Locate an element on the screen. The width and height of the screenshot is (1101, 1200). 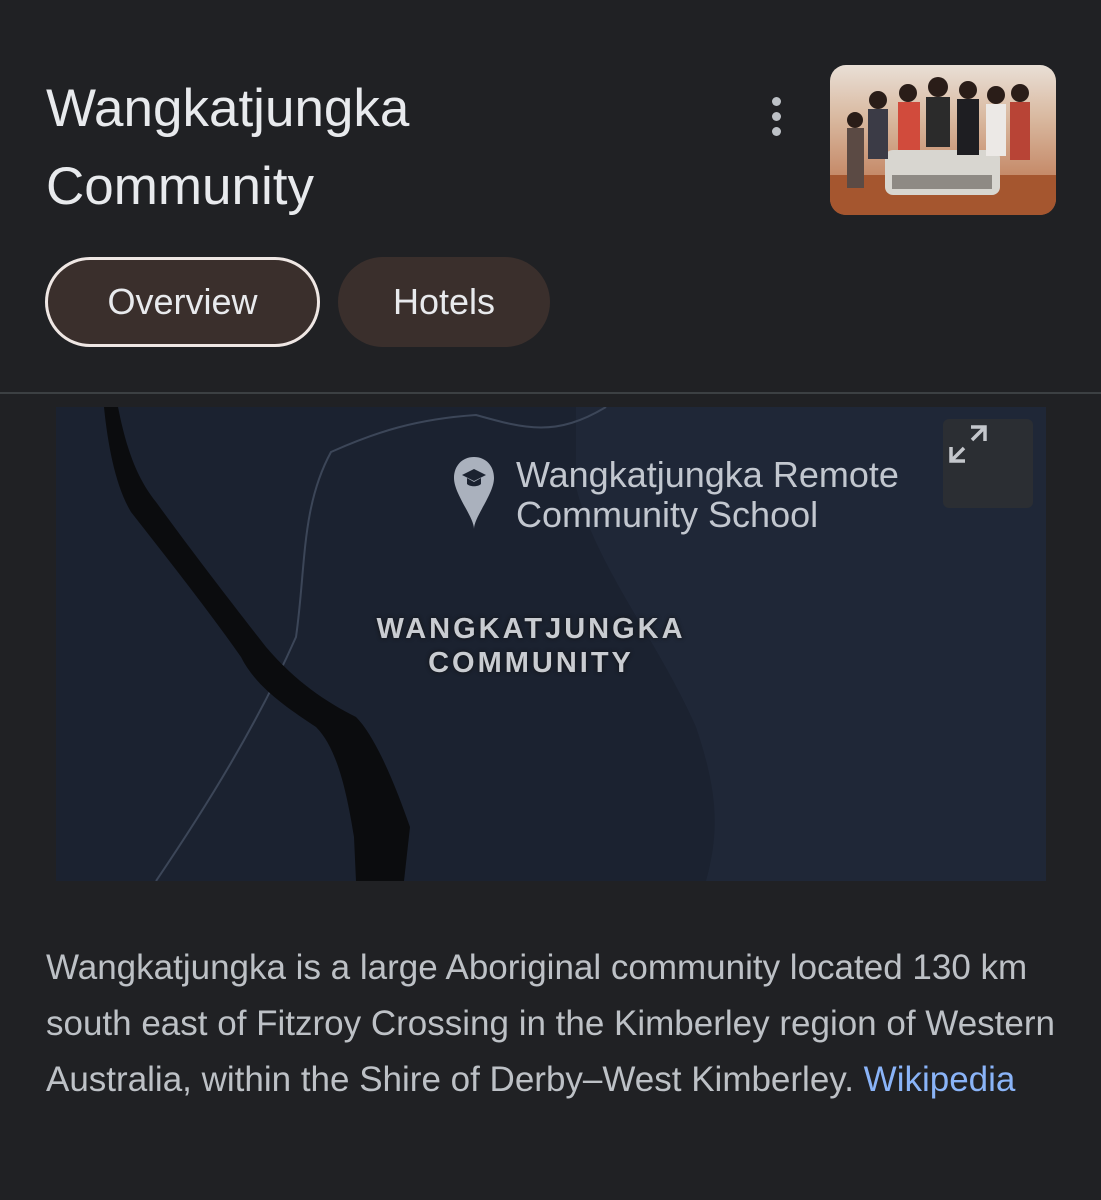
photo-image is located at coordinates (943, 140).